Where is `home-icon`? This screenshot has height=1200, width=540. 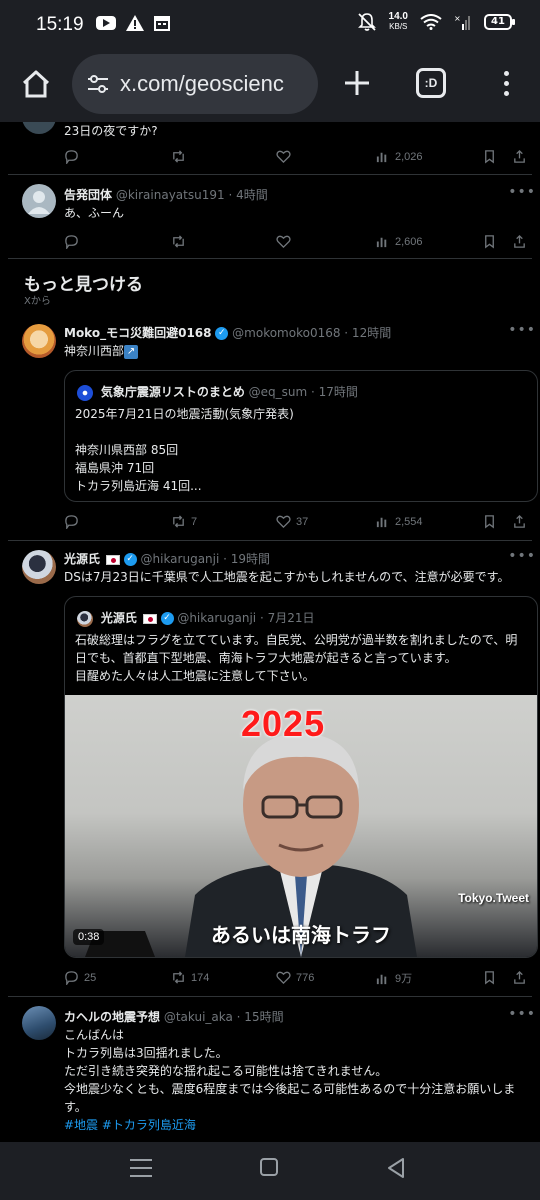
home-icon is located at coordinates (36, 84).